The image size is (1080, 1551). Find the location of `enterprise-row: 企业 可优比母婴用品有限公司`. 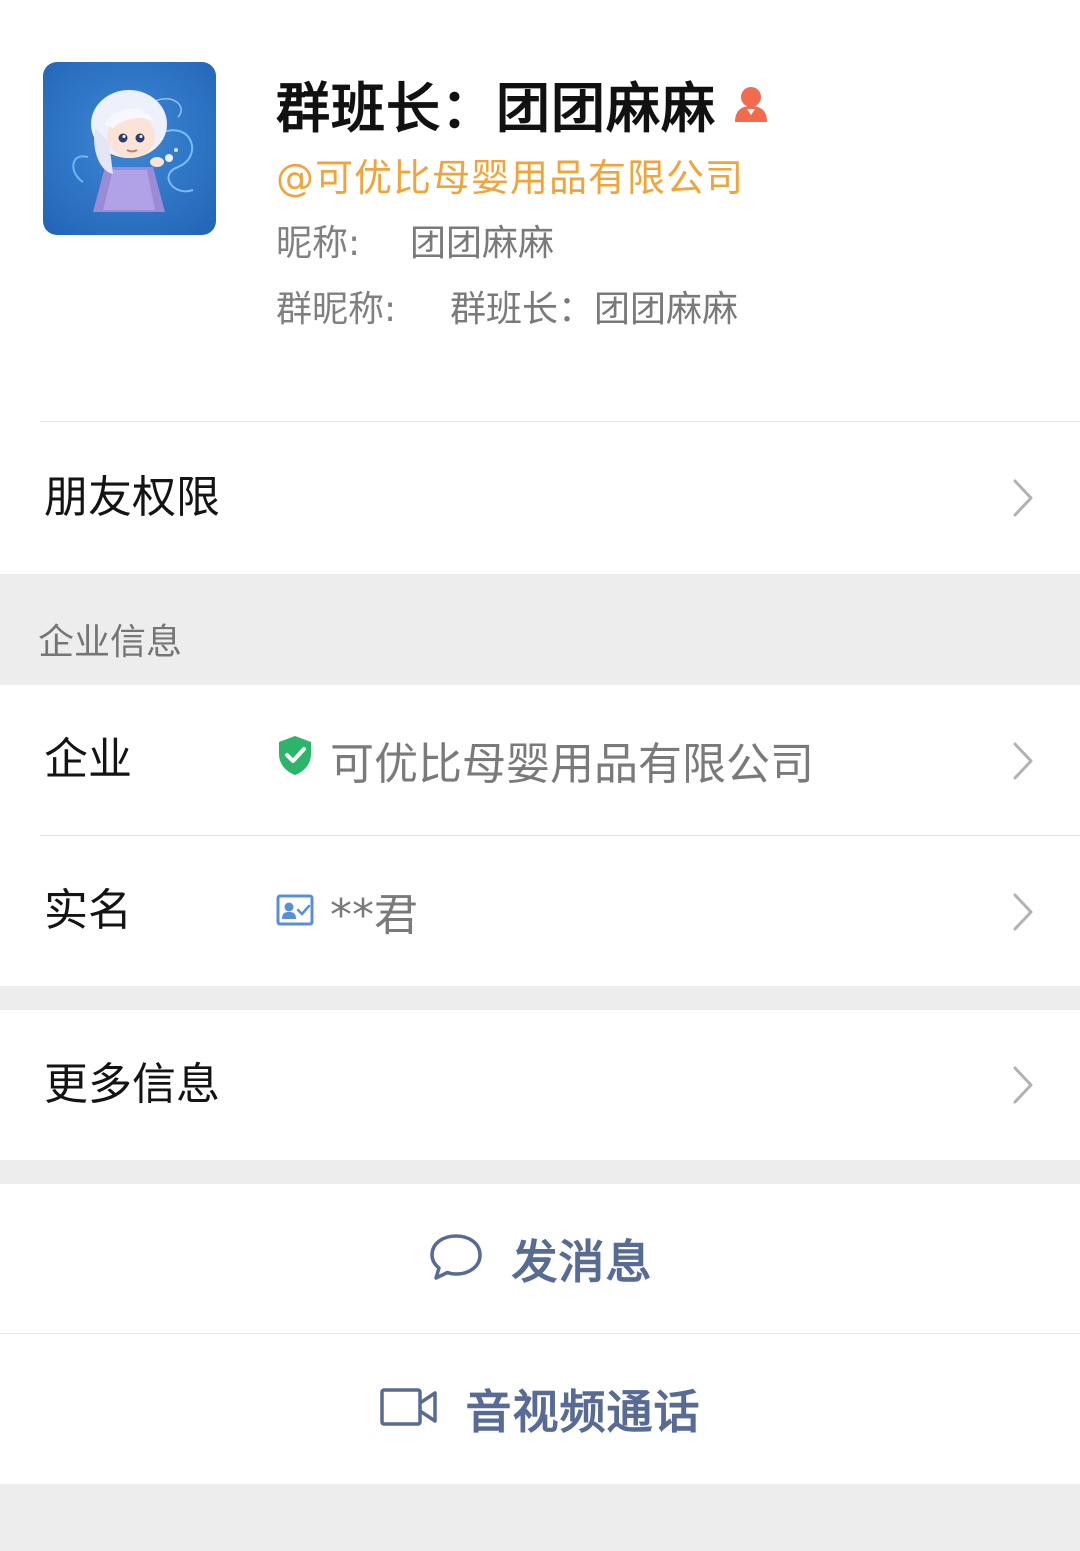

enterprise-row: 企业 可优比母婴用品有限公司 is located at coordinates (540, 760).